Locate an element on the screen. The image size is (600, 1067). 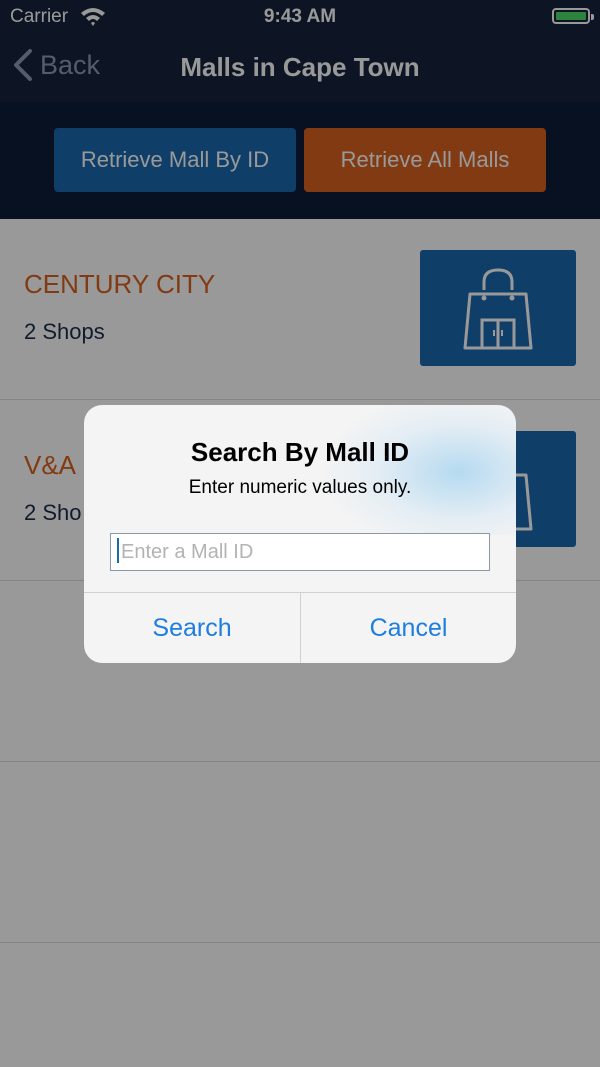
text-caret is located at coordinates (118, 550).